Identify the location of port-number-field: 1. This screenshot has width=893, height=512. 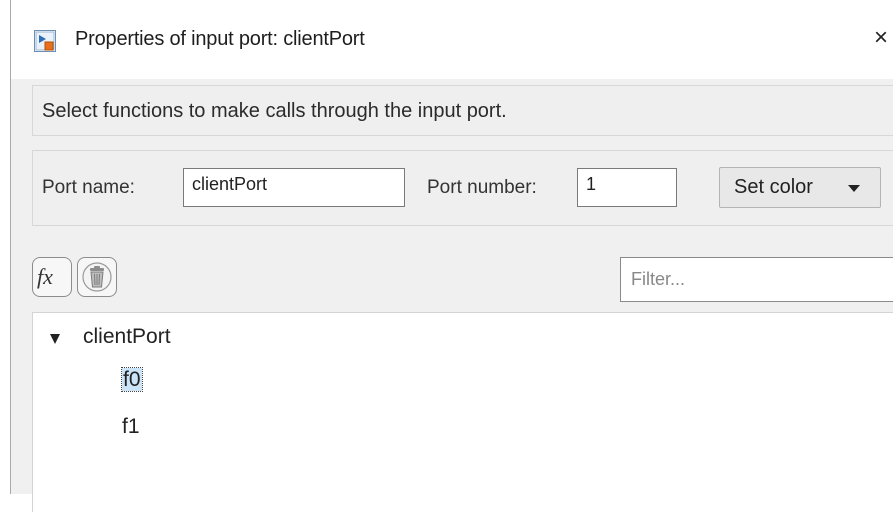
(627, 187).